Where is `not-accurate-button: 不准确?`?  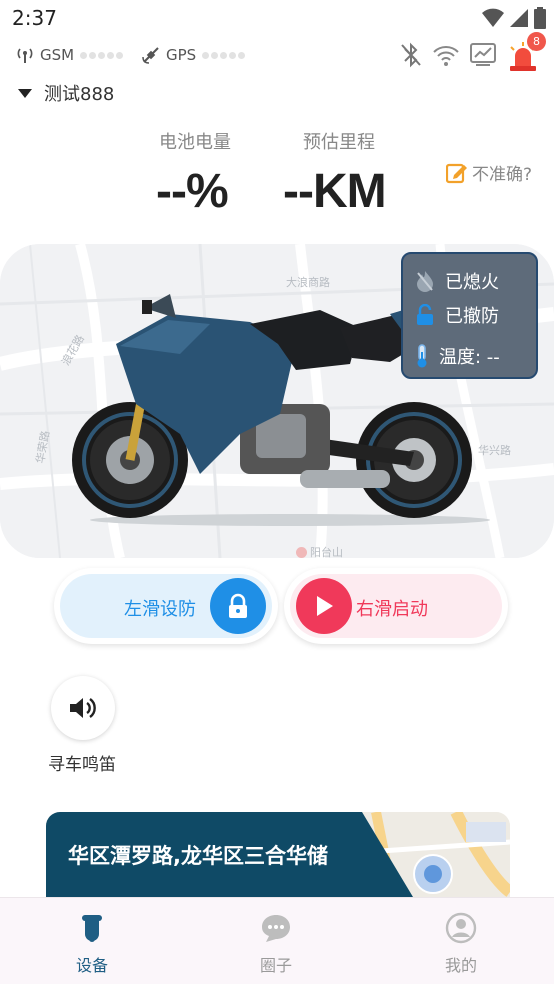
not-accurate-button: 不准确? is located at coordinates (489, 172).